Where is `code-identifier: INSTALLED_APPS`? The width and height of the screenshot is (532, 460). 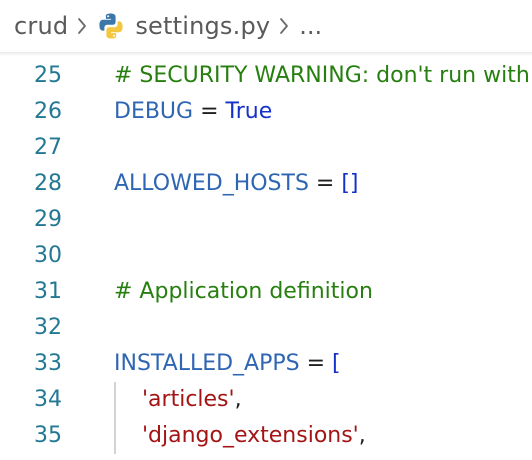
code-identifier: INSTALLED_APPS is located at coordinates (207, 363).